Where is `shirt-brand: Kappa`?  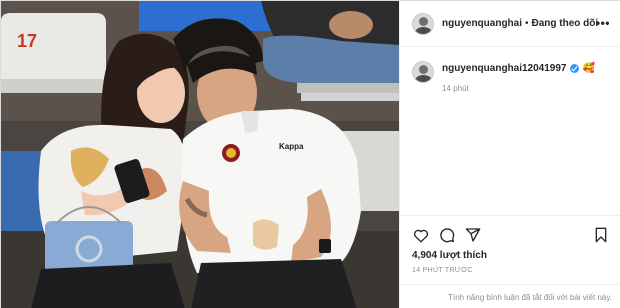 shirt-brand: Kappa is located at coordinates (291, 146).